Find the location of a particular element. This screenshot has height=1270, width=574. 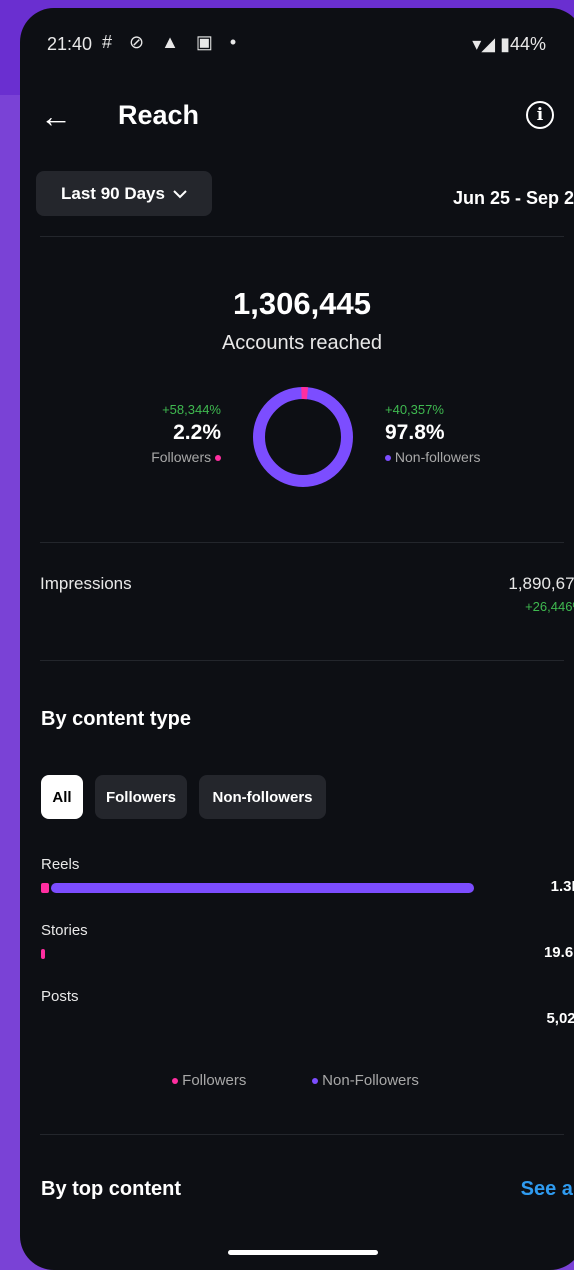

non-followers-change: +40,357% is located at coordinates (414, 409).